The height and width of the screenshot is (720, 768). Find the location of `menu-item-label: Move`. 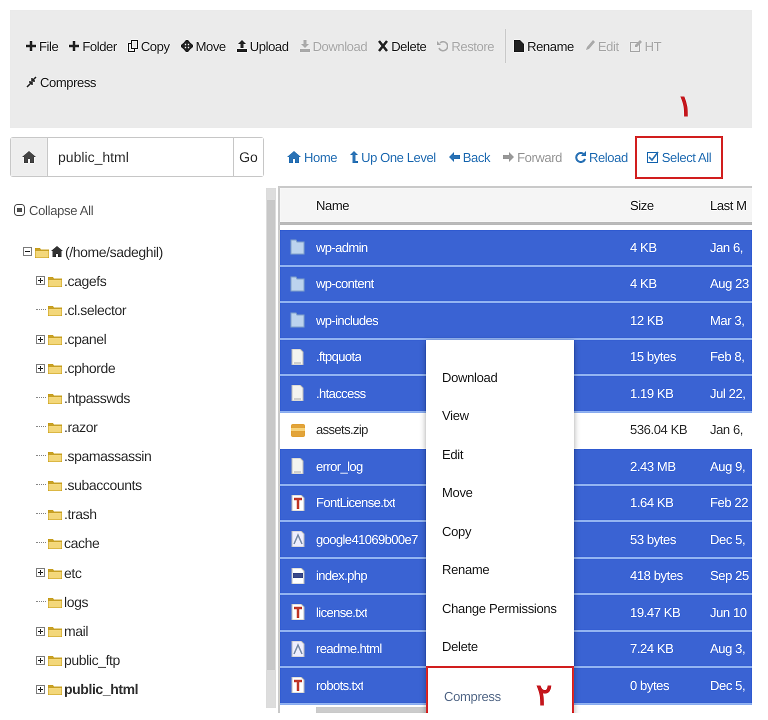

menu-item-label: Move is located at coordinates (457, 492).